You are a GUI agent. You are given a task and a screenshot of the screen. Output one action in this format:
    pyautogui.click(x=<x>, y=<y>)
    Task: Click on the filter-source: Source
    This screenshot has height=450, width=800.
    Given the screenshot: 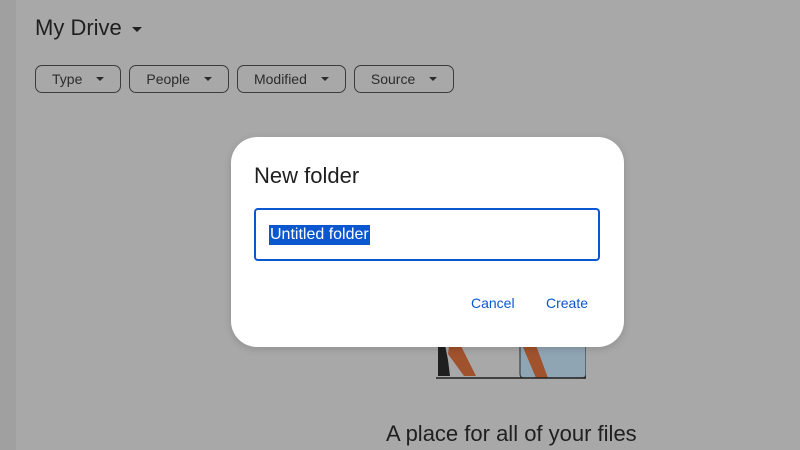 What is the action you would take?
    pyautogui.click(x=404, y=79)
    